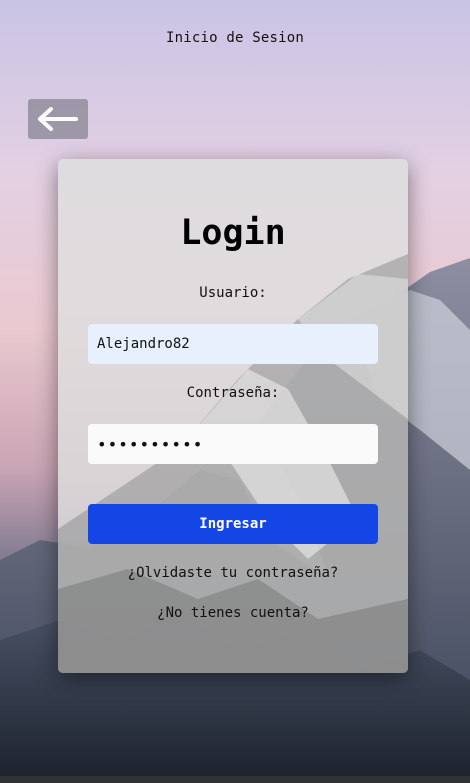 This screenshot has width=470, height=783. What do you see at coordinates (233, 524) in the screenshot?
I see `submit-button: Ingresar` at bounding box center [233, 524].